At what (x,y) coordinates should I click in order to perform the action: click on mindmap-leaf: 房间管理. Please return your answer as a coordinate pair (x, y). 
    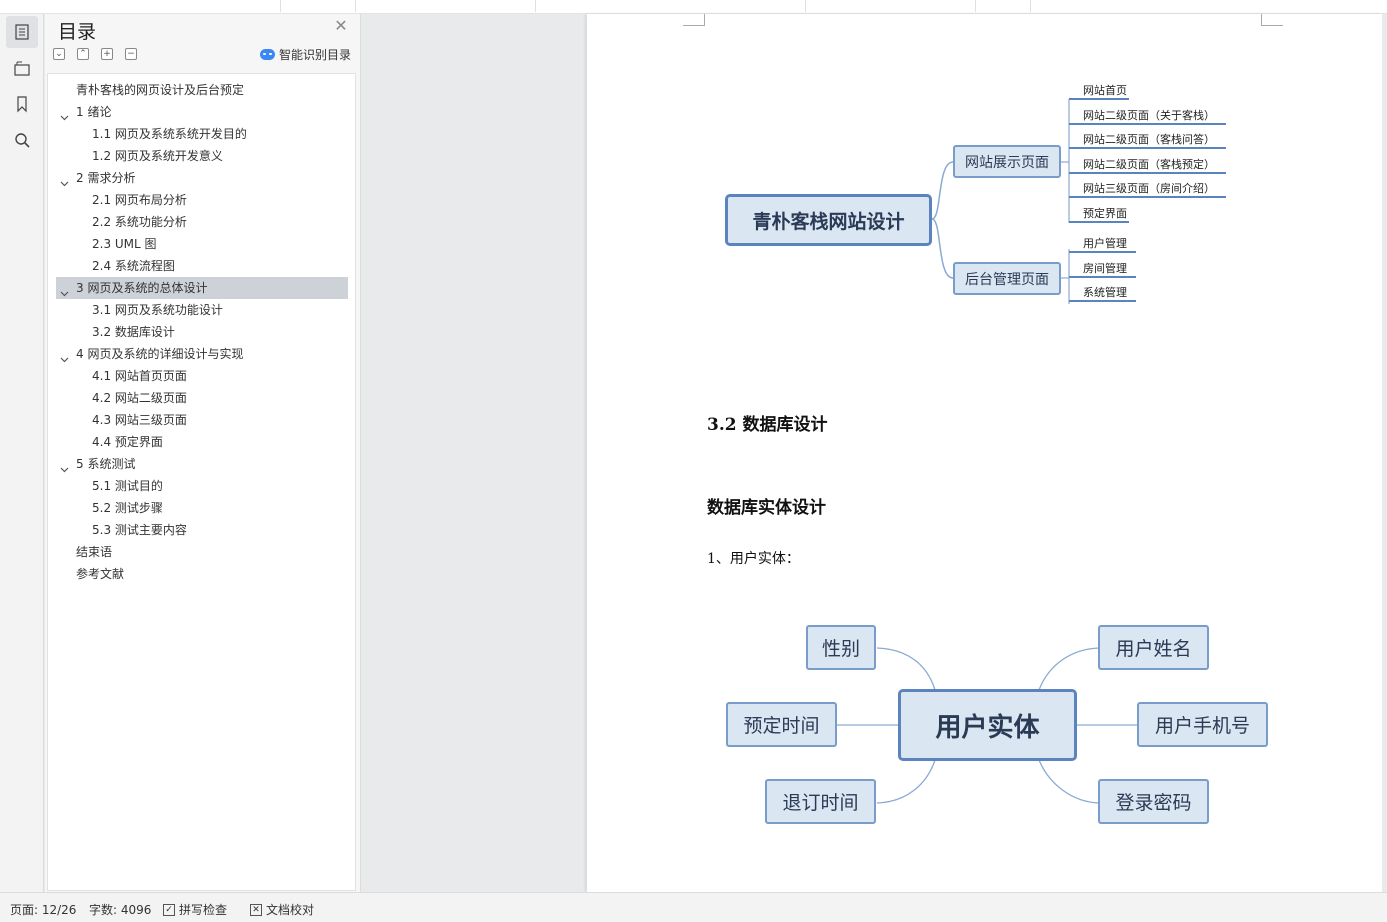
    Looking at the image, I should click on (1105, 268).